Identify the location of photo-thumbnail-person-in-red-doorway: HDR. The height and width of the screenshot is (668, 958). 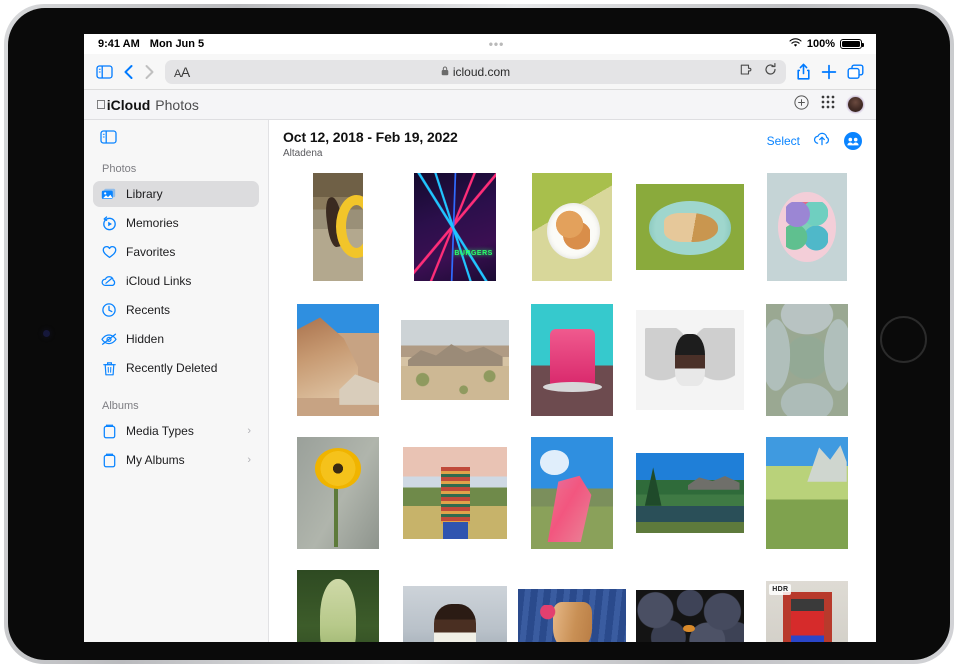
(807, 611).